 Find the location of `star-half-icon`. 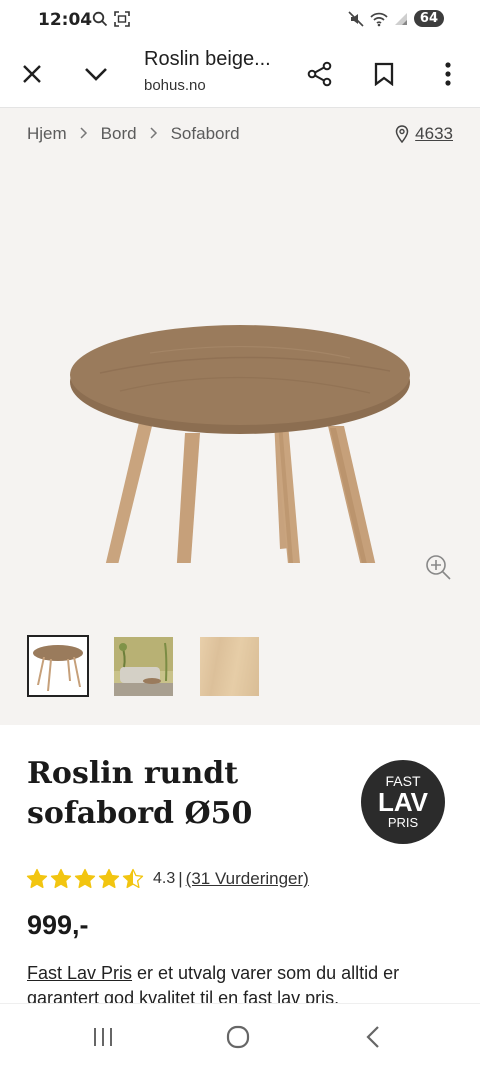

star-half-icon is located at coordinates (133, 878).